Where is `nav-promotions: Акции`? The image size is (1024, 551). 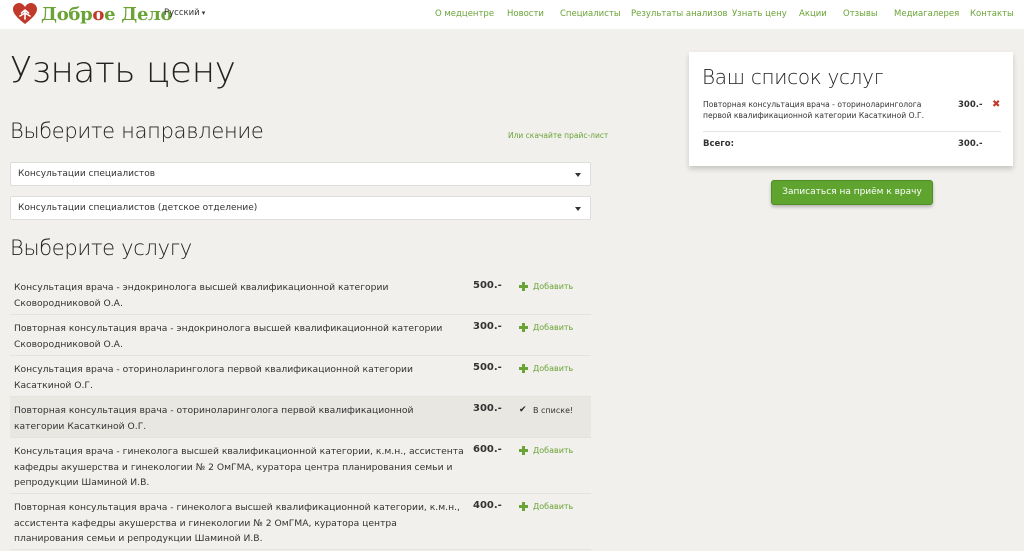
nav-promotions: Акции is located at coordinates (813, 14).